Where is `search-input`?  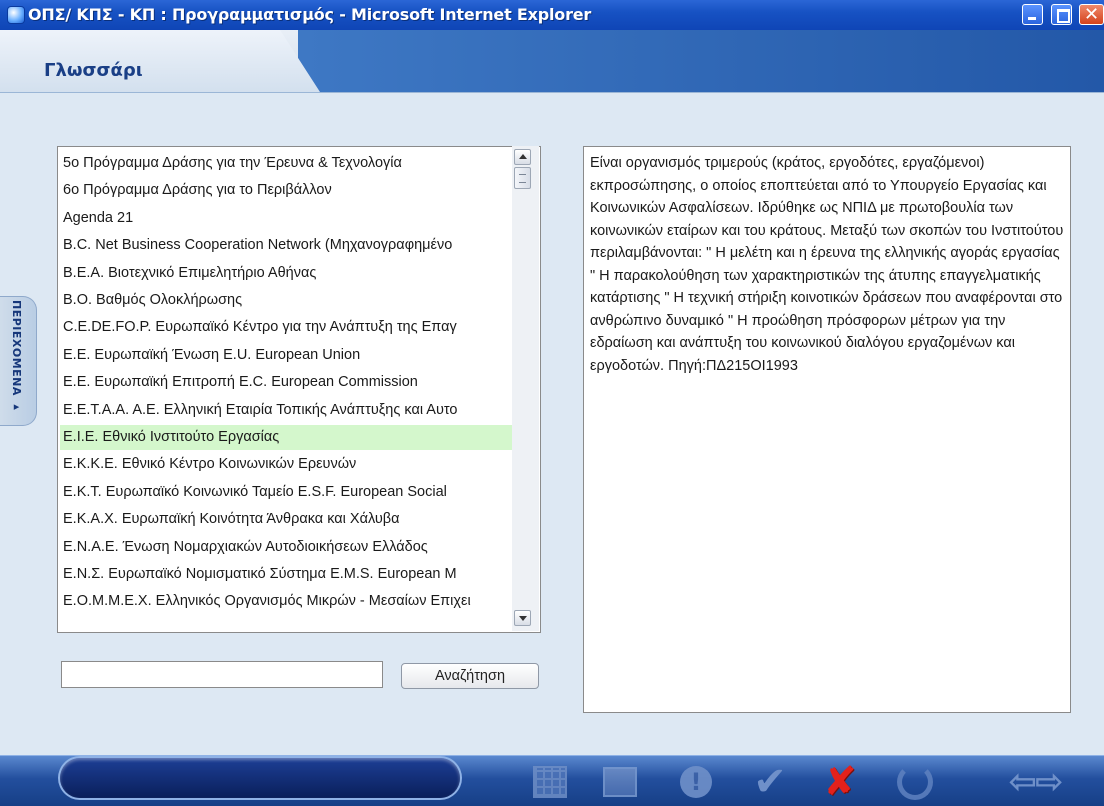 search-input is located at coordinates (222, 674).